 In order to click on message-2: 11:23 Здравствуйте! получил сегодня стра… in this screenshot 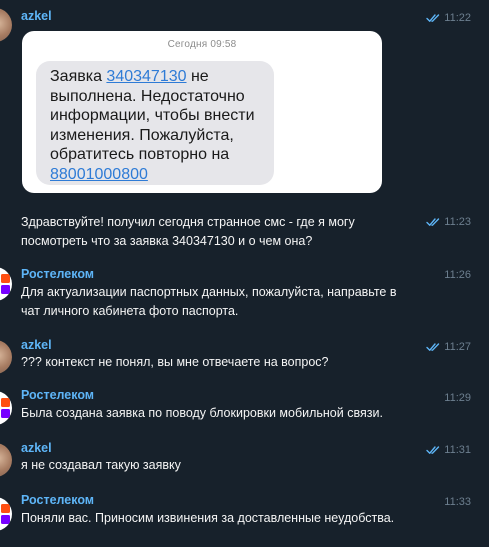, I will do `click(244, 230)`.